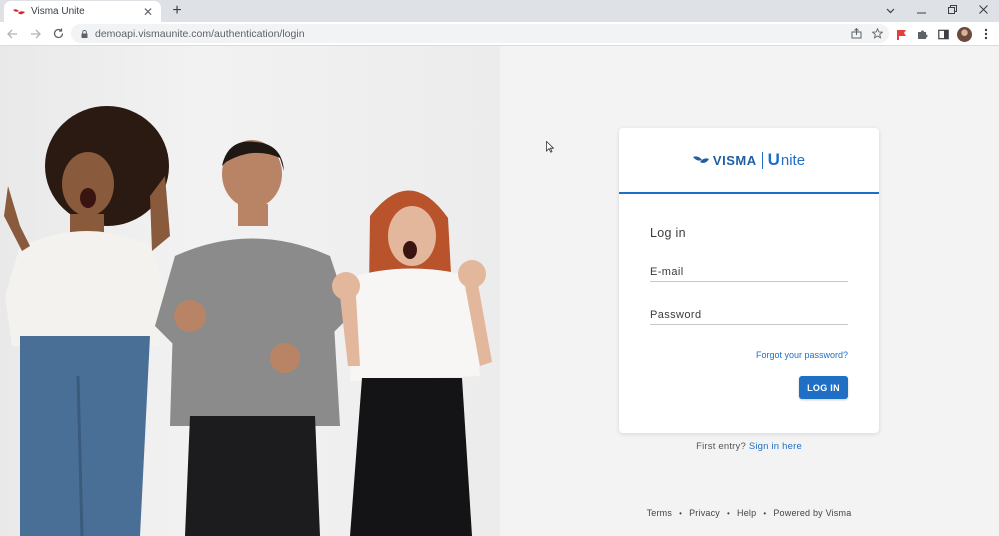  Describe the element at coordinates (19, 11) in the screenshot. I see `visma-favicon-icon` at that location.